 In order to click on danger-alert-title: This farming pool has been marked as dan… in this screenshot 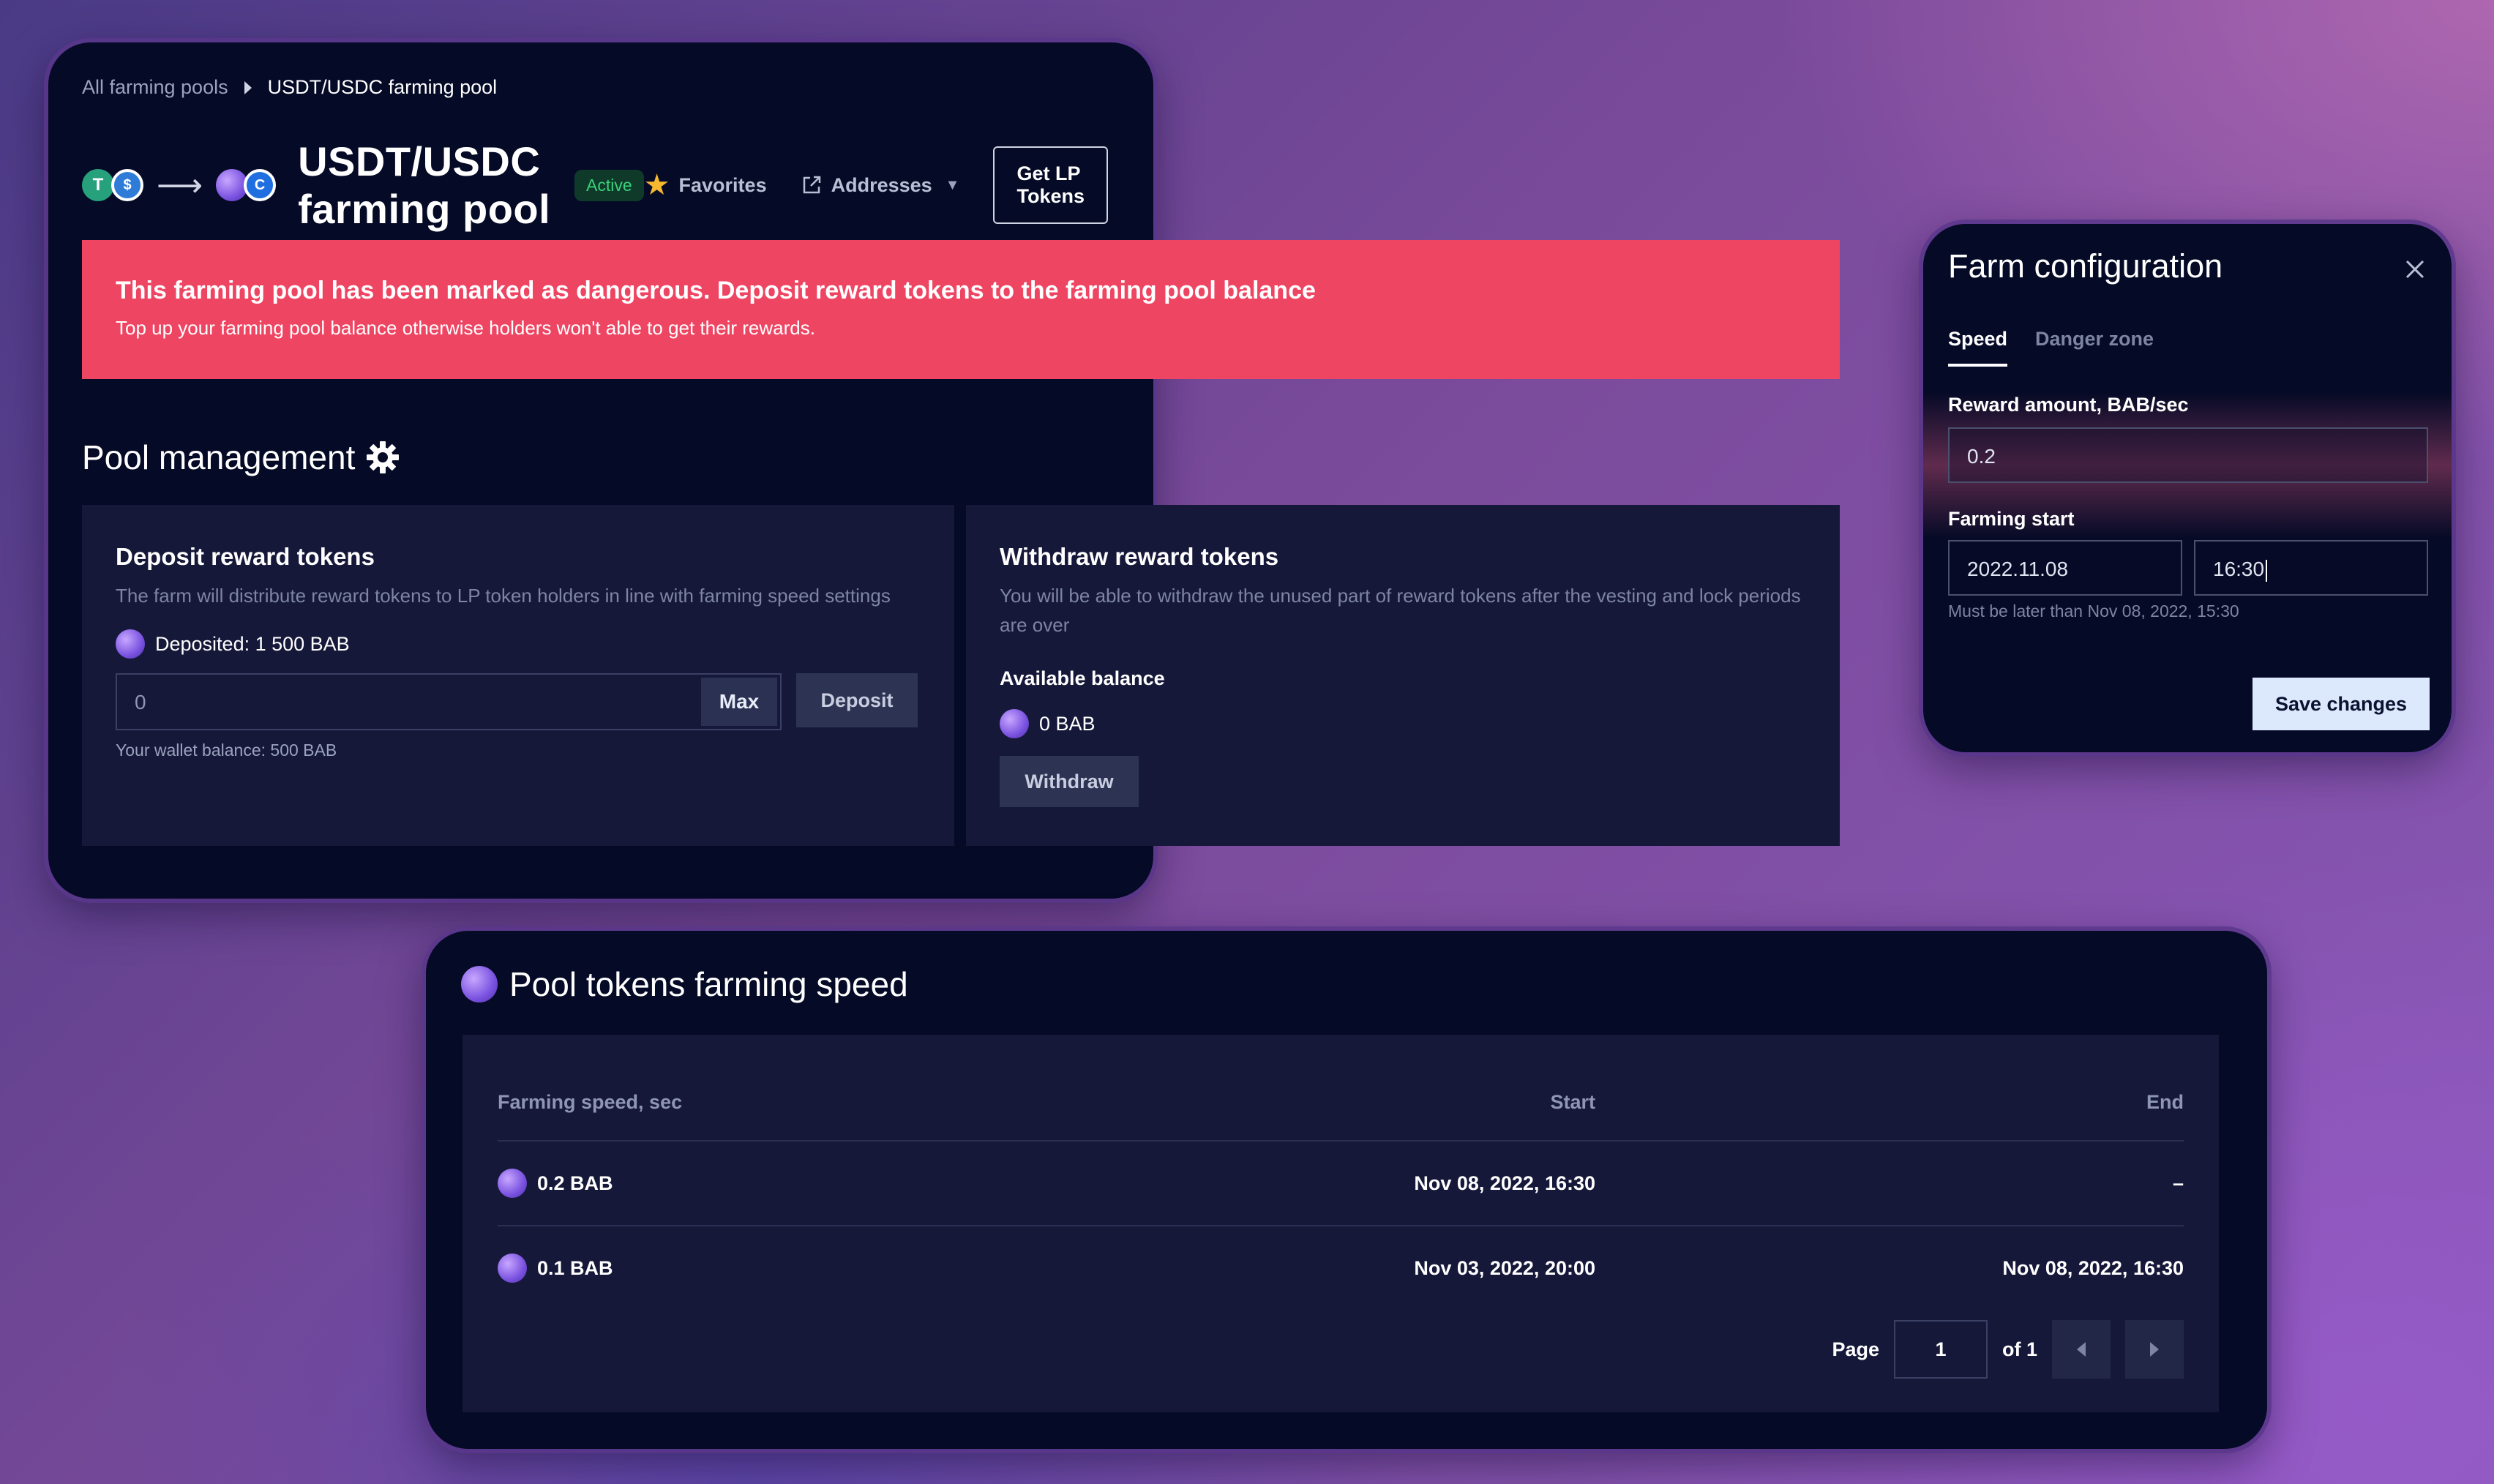, I will do `click(716, 290)`.